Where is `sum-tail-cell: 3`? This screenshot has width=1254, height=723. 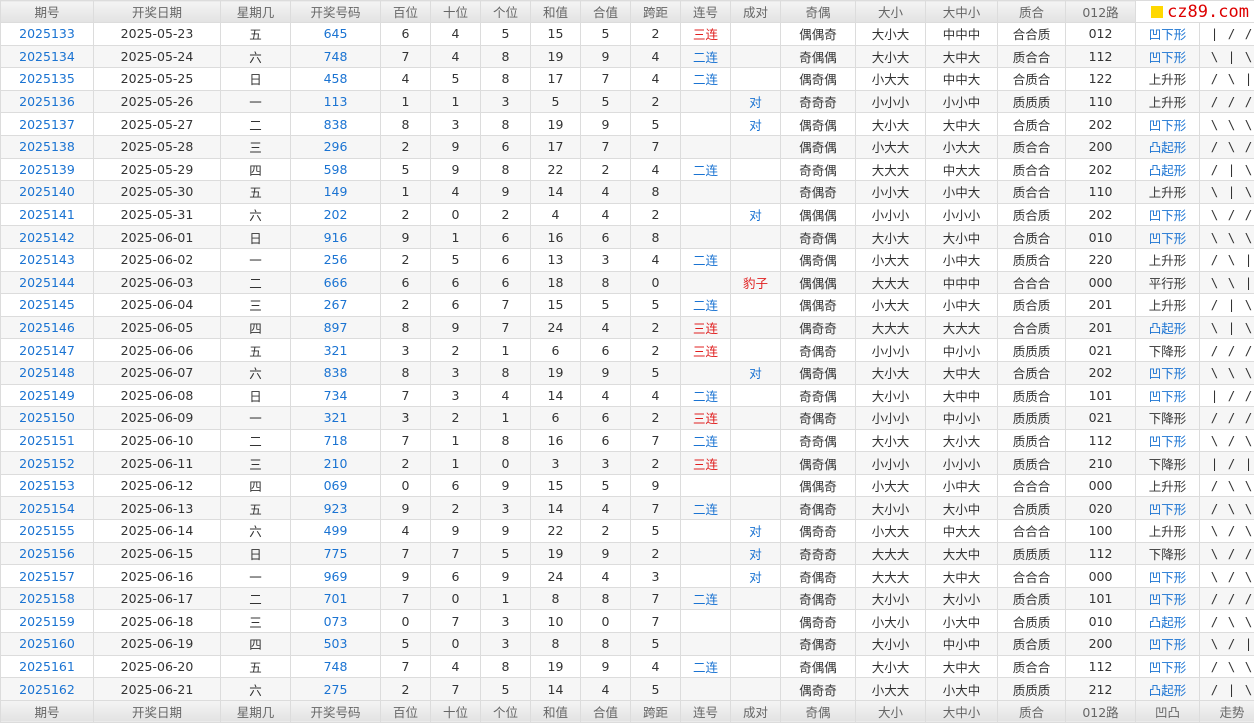
sum-tail-cell: 3 is located at coordinates (606, 463).